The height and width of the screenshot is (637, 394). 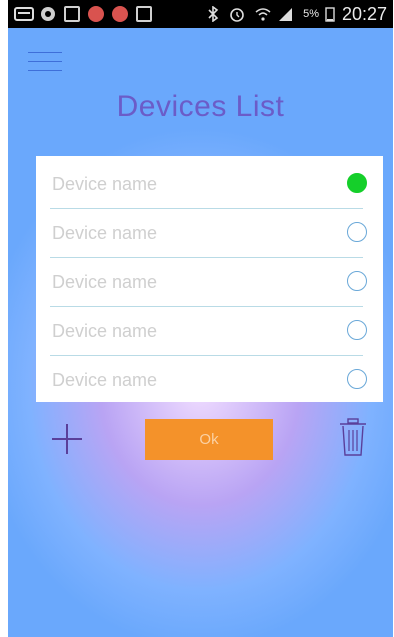 What do you see at coordinates (72, 14) in the screenshot?
I see `image-icon` at bounding box center [72, 14].